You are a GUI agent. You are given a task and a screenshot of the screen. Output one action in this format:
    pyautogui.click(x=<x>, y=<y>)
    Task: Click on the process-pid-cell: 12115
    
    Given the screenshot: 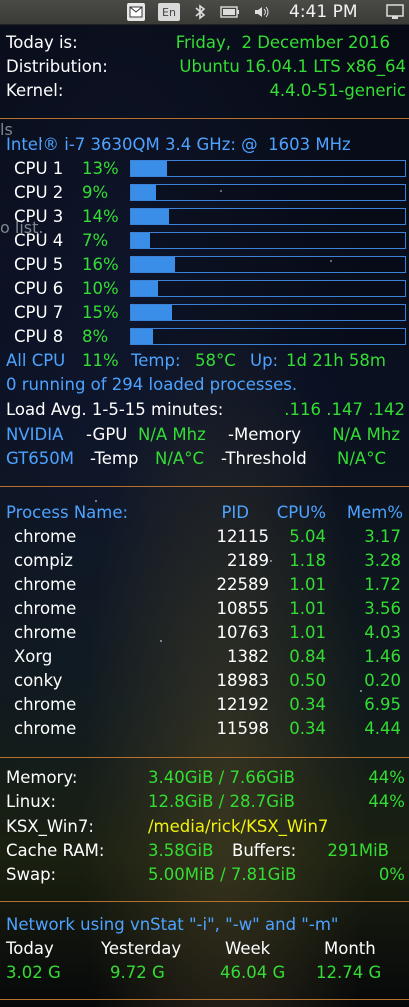 What is the action you would take?
    pyautogui.click(x=243, y=536)
    